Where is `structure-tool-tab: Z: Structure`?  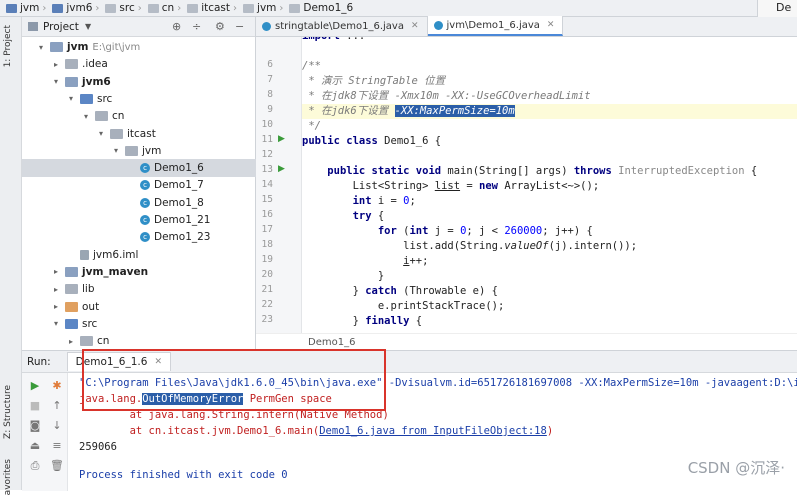
structure-tool-tab: Z: Structure is located at coordinates (8, 412).